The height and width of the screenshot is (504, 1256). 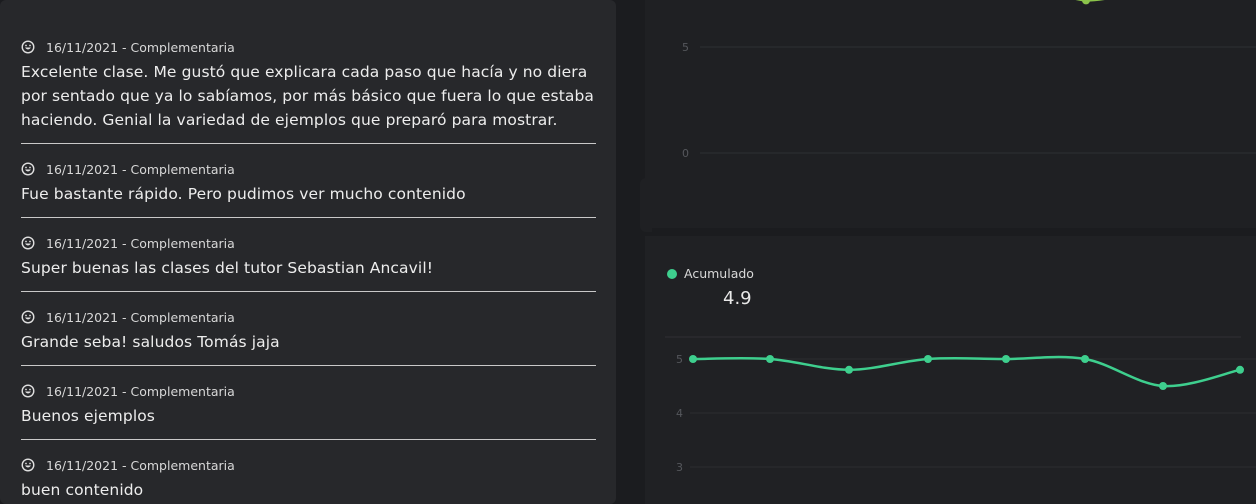 What do you see at coordinates (685, 153) in the screenshot?
I see `y-tick-label: 0` at bounding box center [685, 153].